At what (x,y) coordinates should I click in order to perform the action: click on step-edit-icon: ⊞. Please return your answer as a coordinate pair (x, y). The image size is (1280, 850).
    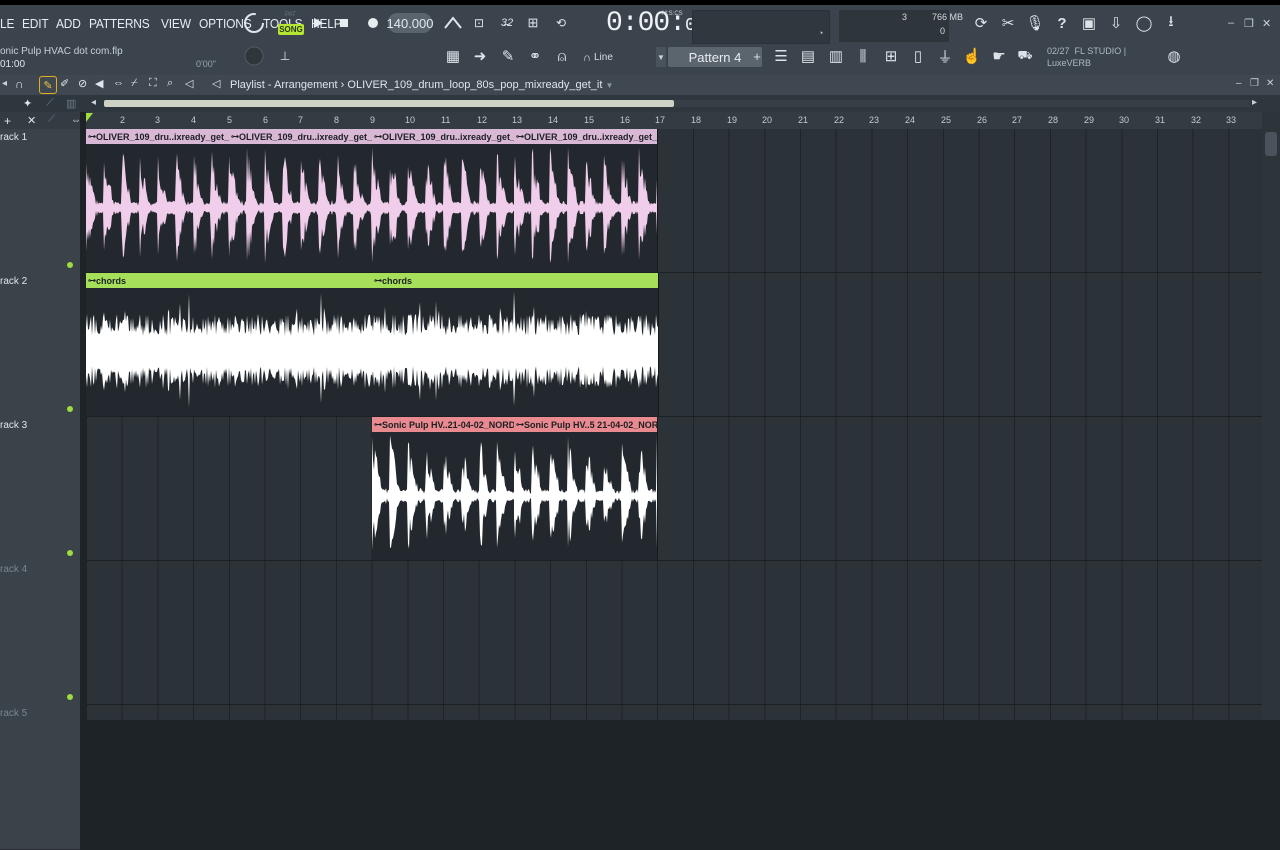
    Looking at the image, I should click on (533, 23).